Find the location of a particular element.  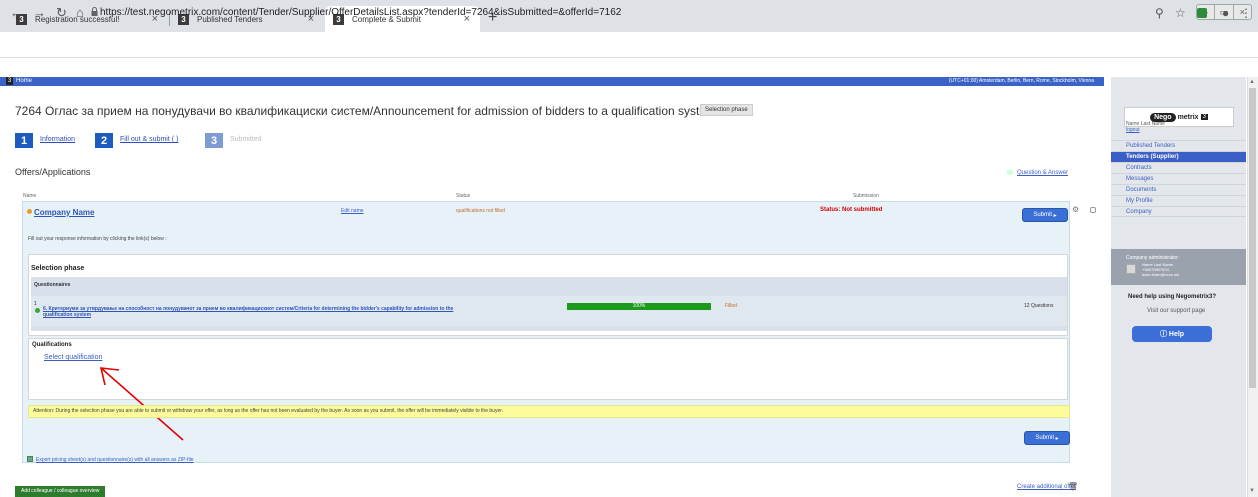

selection-phase-title: Selection phase is located at coordinates (58, 268).